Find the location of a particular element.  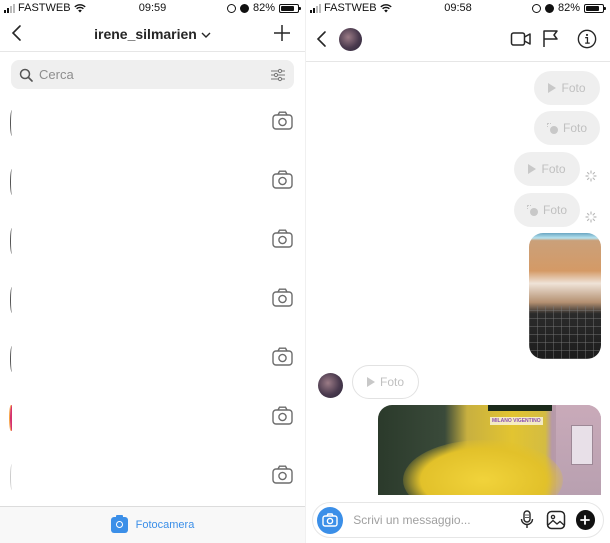

info-icon is located at coordinates (587, 39).